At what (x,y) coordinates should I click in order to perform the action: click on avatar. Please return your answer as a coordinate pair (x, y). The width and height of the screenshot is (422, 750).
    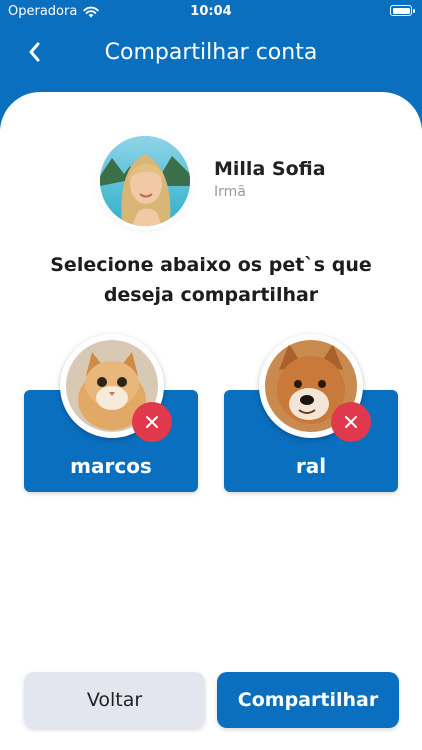
    Looking at the image, I should click on (145, 181).